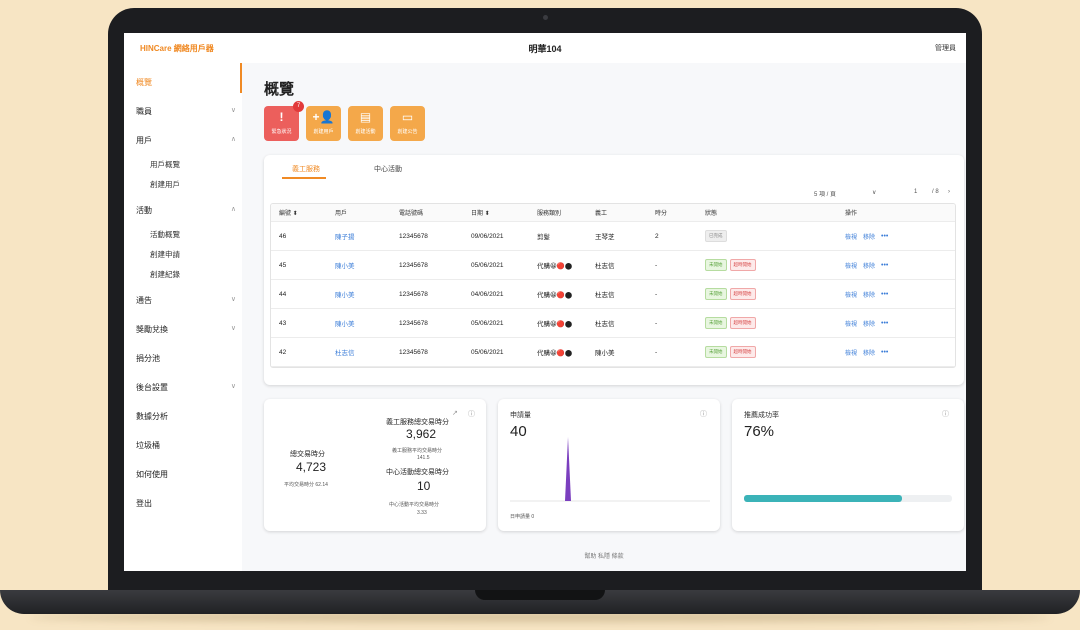  What do you see at coordinates (605, 353) in the screenshot?
I see `cell-volunteer: 陳小美` at bounding box center [605, 353].